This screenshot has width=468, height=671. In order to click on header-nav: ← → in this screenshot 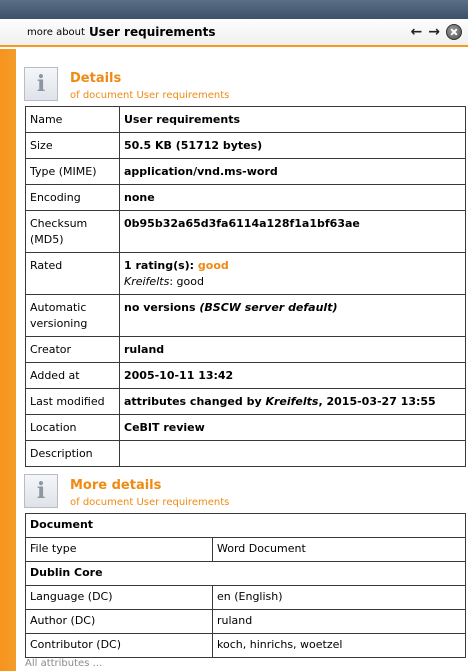, I will do `click(436, 32)`.